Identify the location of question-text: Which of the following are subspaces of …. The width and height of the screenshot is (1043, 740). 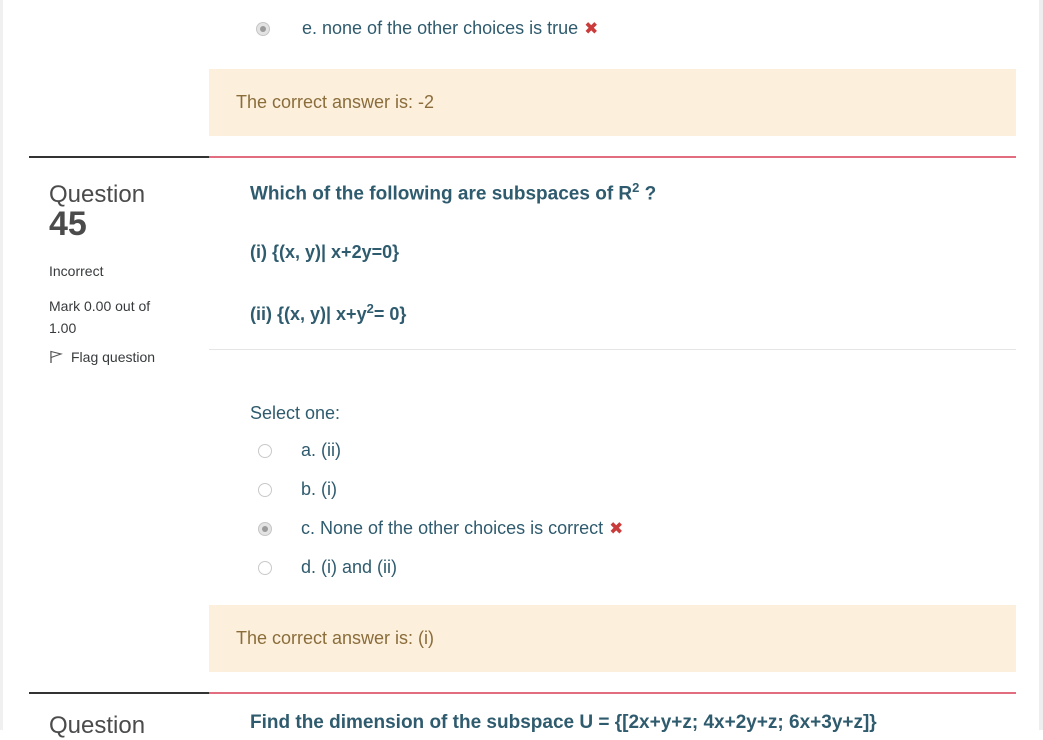
(453, 192).